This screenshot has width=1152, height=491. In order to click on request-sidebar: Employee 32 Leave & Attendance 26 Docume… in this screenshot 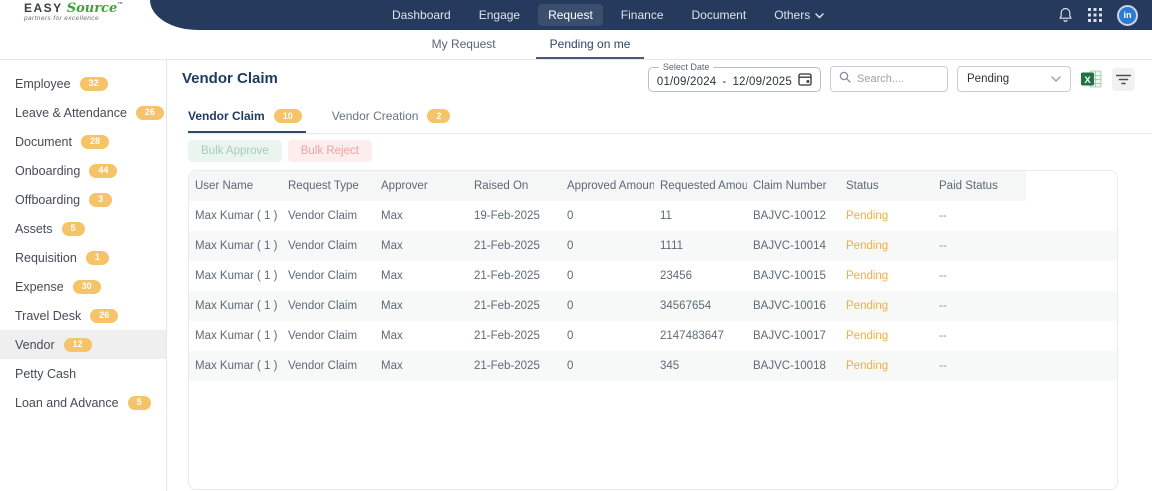, I will do `click(83, 275)`.